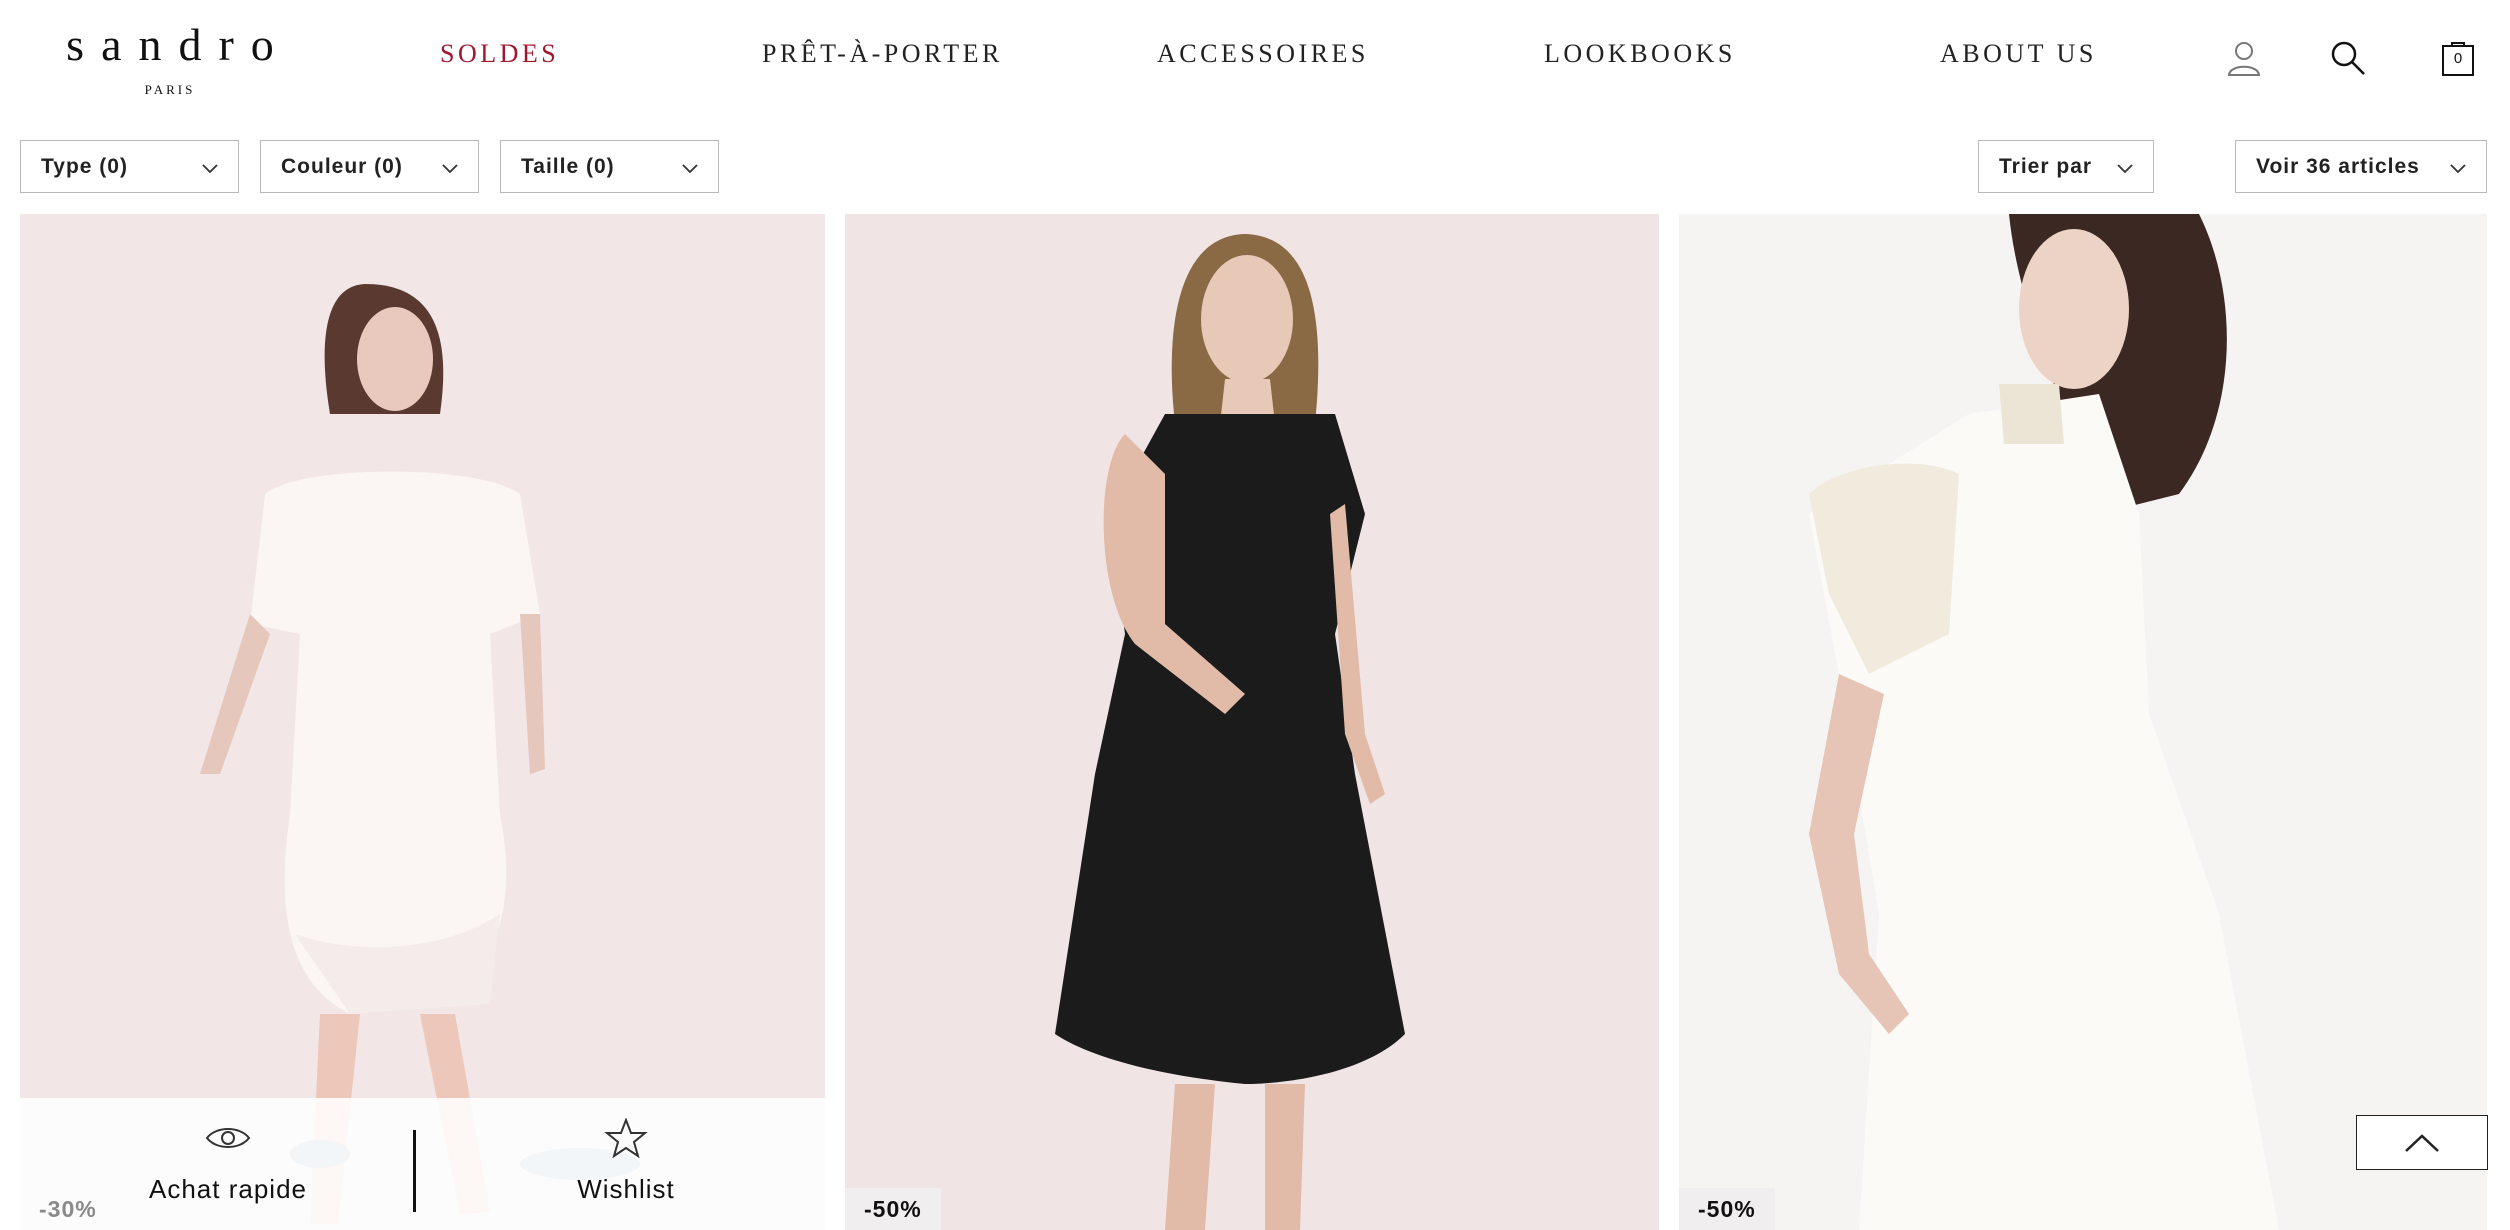 Image resolution: width=2510 pixels, height=1230 pixels. What do you see at coordinates (84, 166) in the screenshot?
I see `filter-type-label: Type (0)` at bounding box center [84, 166].